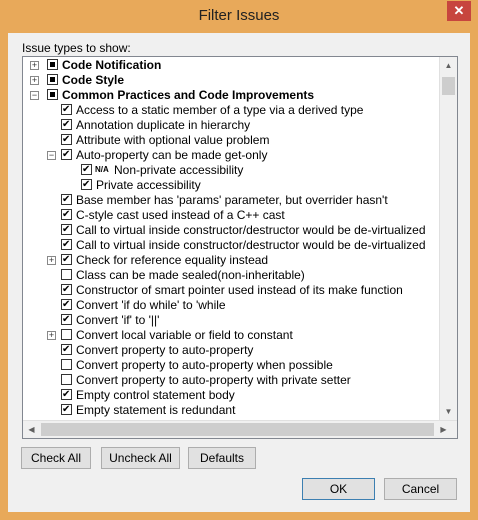 This screenshot has height=520, width=478. What do you see at coordinates (56, 458) in the screenshot?
I see `check-all-button: Check All` at bounding box center [56, 458].